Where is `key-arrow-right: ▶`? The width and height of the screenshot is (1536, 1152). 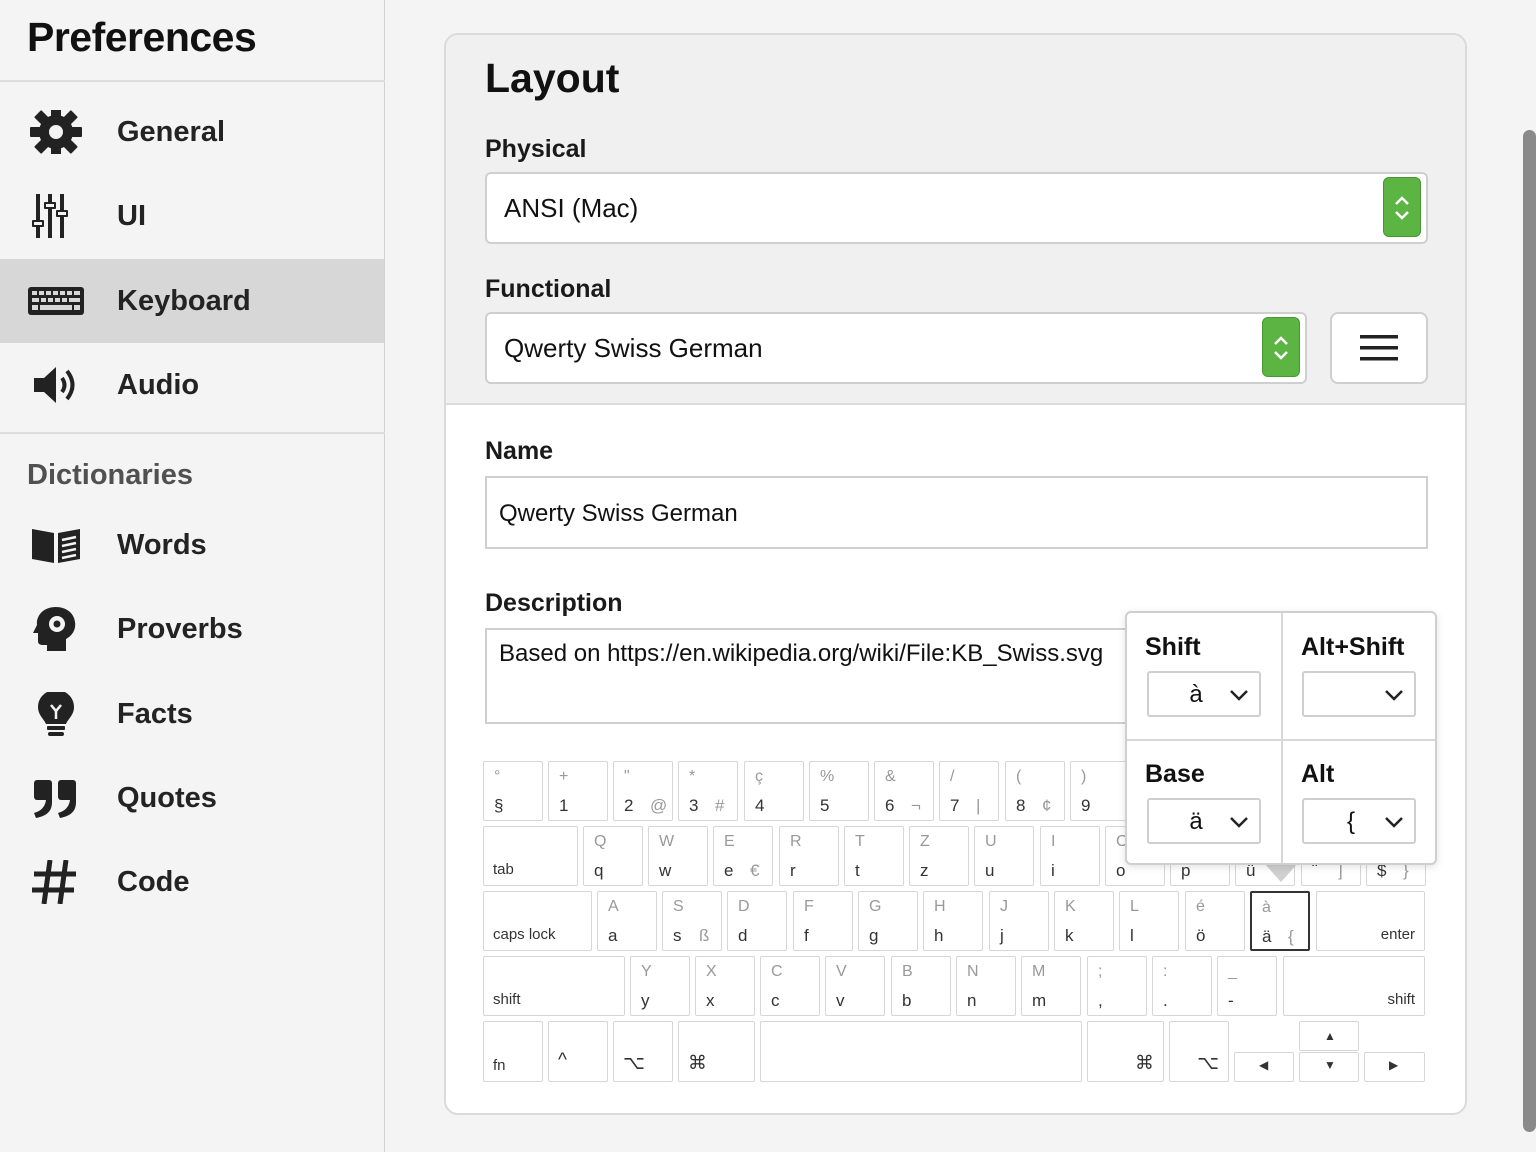
key-arrow-right: ▶ is located at coordinates (1394, 1067).